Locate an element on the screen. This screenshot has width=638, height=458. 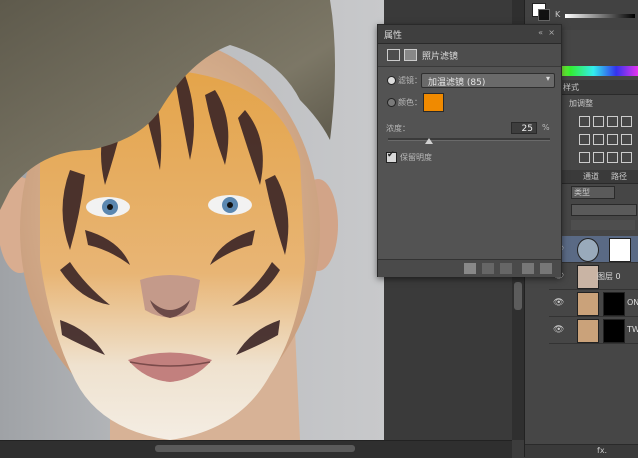
layers-list: 👁 👁 图层 0 👁 ON 👁 TW is located at coordinates (593, 291).